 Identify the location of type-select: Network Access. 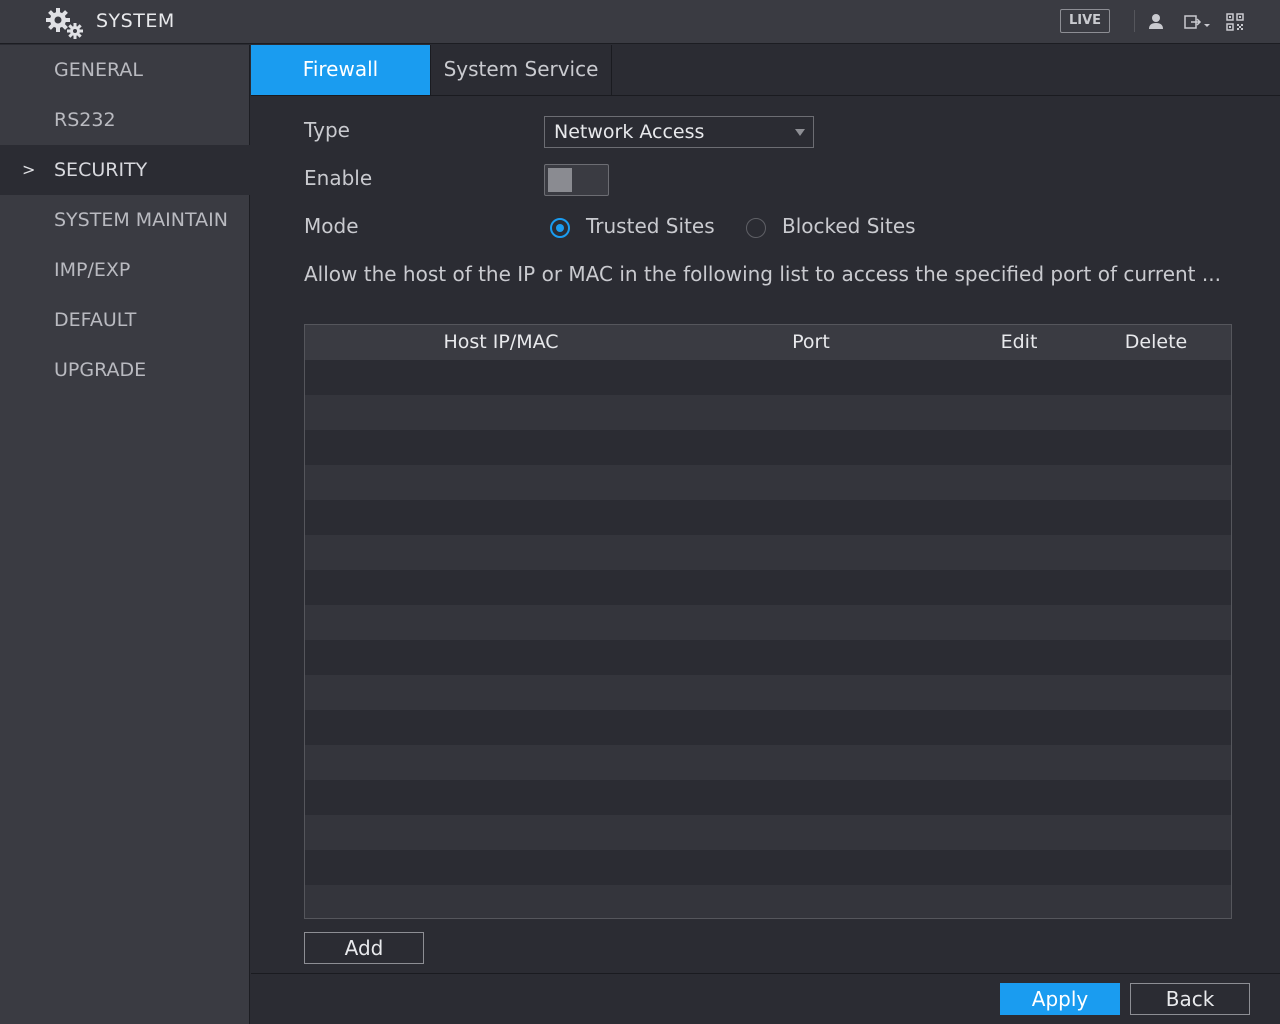
(679, 132).